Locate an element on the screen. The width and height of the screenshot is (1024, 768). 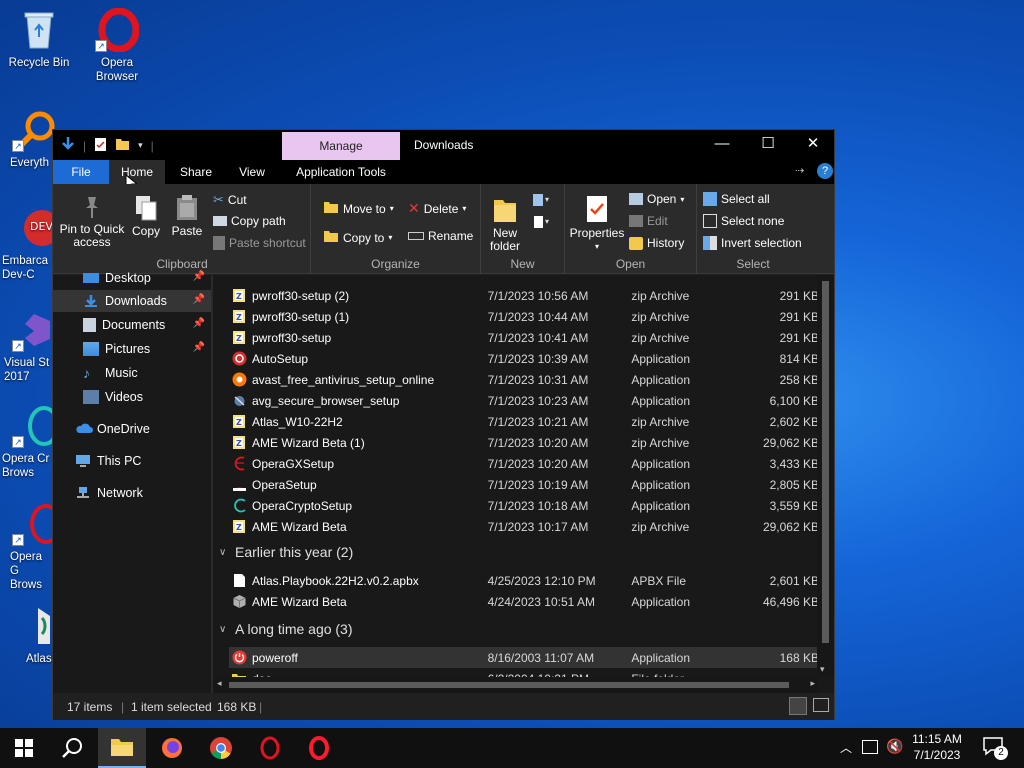
rename-button: Rename is located at coordinates (440, 236).